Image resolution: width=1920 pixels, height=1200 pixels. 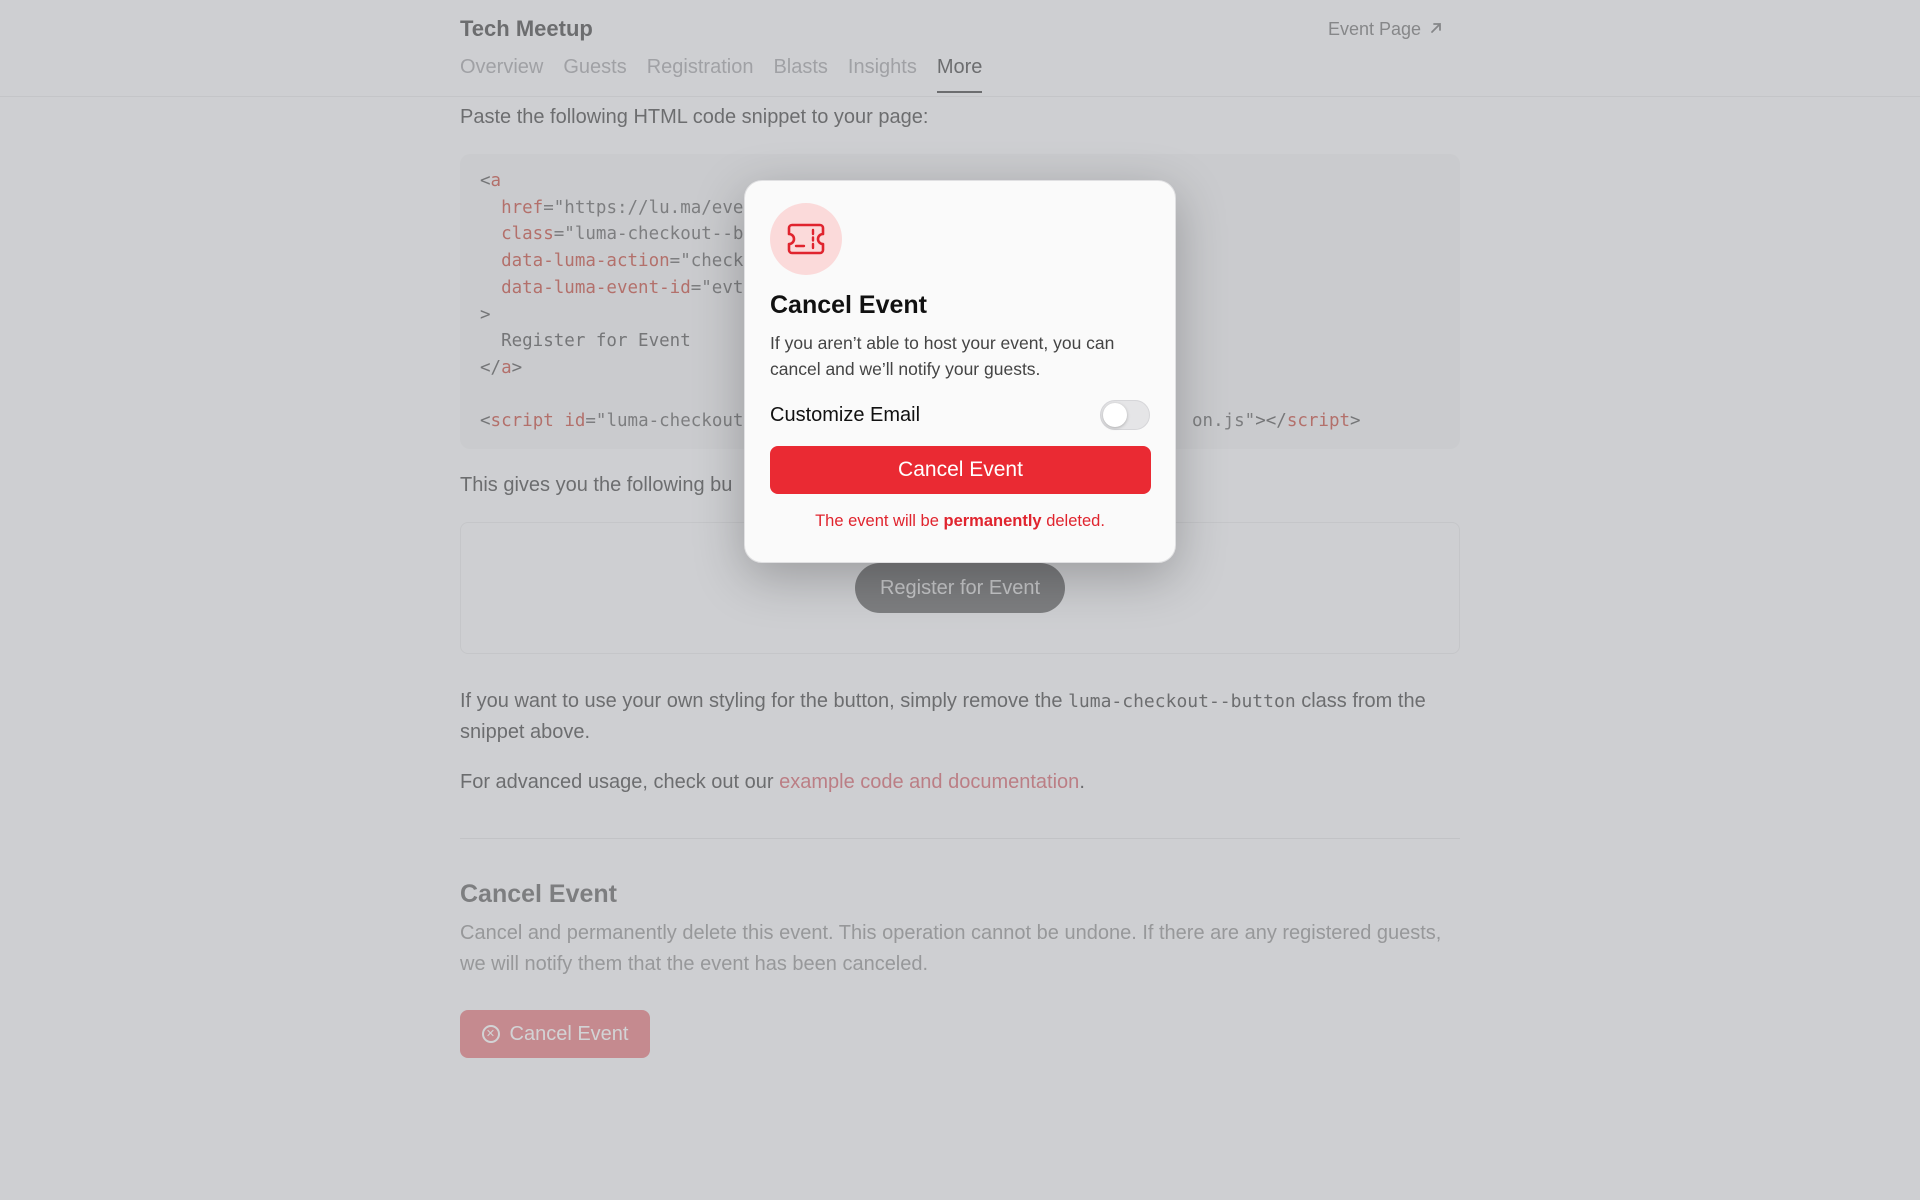 I want to click on customize-email-row: Customize Email, so click(x=960, y=415).